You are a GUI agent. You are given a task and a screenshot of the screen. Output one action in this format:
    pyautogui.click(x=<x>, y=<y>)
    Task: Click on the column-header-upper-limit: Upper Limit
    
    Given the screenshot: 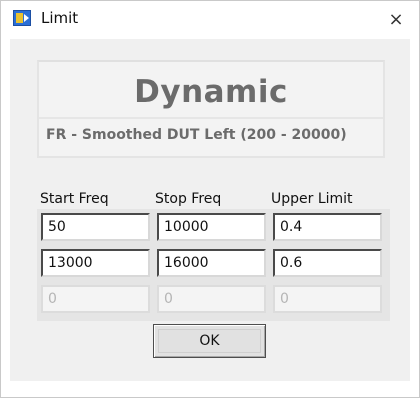 What is the action you would take?
    pyautogui.click(x=312, y=199)
    